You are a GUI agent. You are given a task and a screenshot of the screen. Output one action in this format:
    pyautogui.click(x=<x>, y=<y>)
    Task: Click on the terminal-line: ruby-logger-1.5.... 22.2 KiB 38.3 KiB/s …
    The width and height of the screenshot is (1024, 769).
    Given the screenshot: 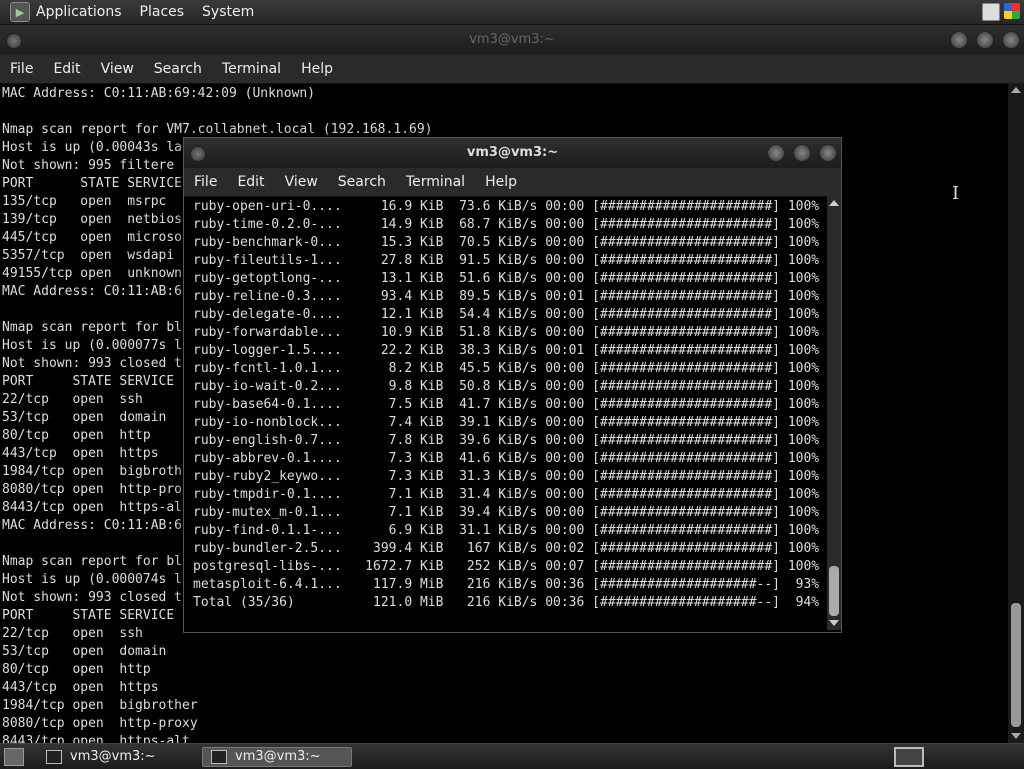 What is the action you would take?
    pyautogui.click(x=506, y=350)
    